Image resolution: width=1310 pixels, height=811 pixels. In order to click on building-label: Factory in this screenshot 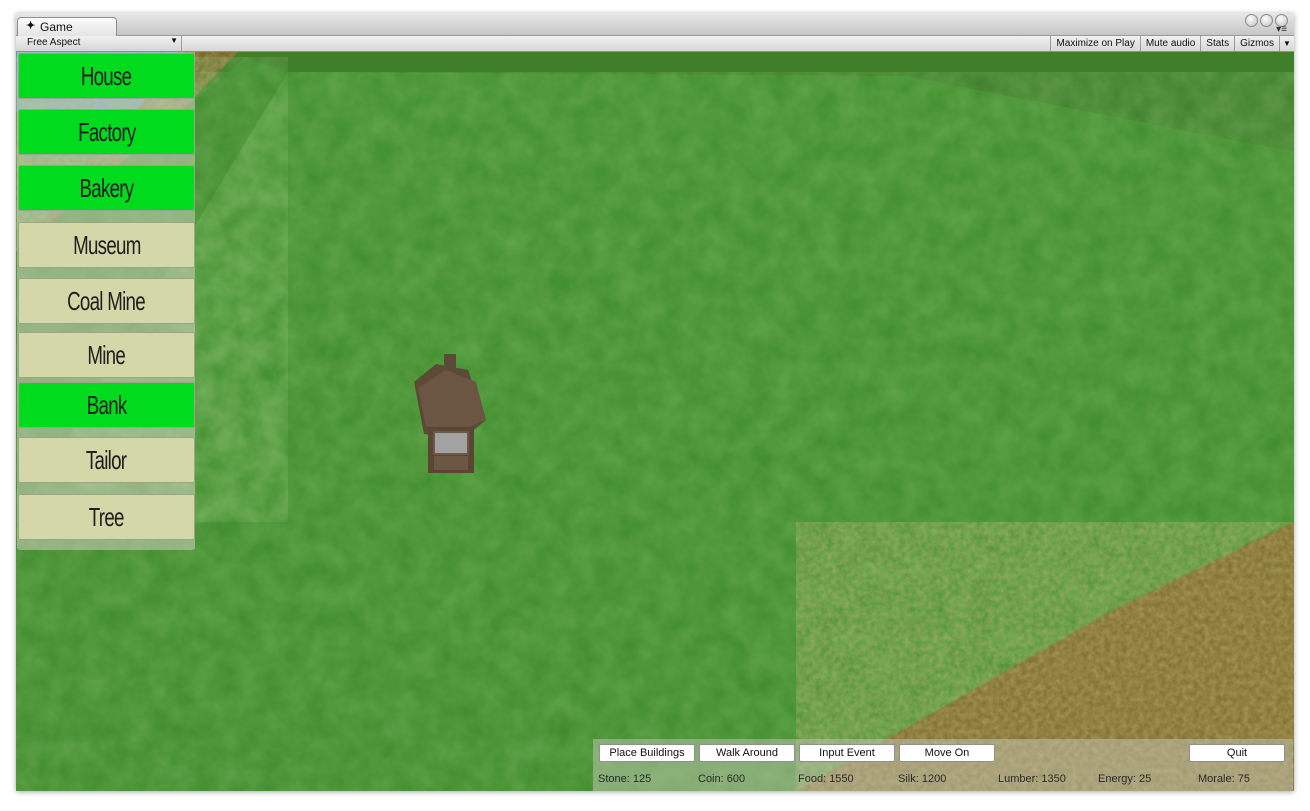, I will do `click(106, 131)`.